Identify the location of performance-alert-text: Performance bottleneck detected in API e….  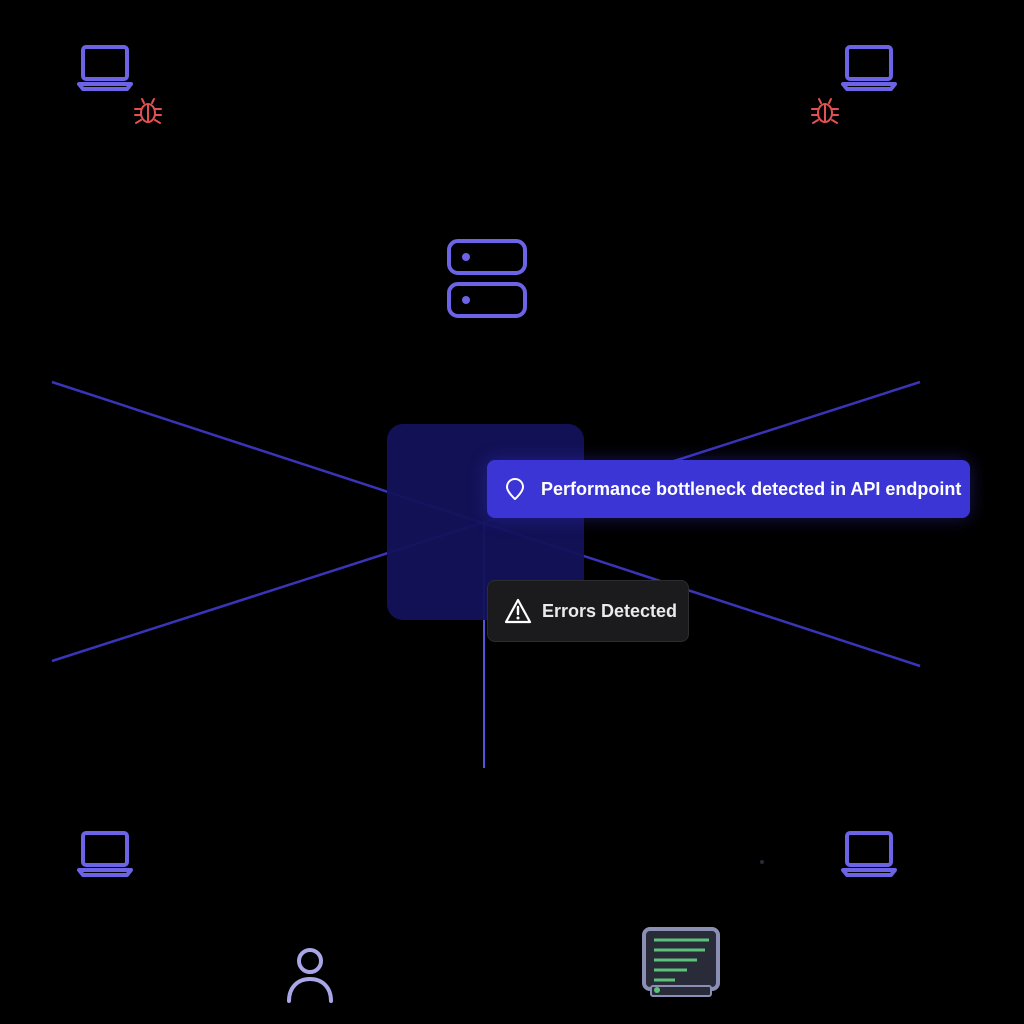
(751, 488).